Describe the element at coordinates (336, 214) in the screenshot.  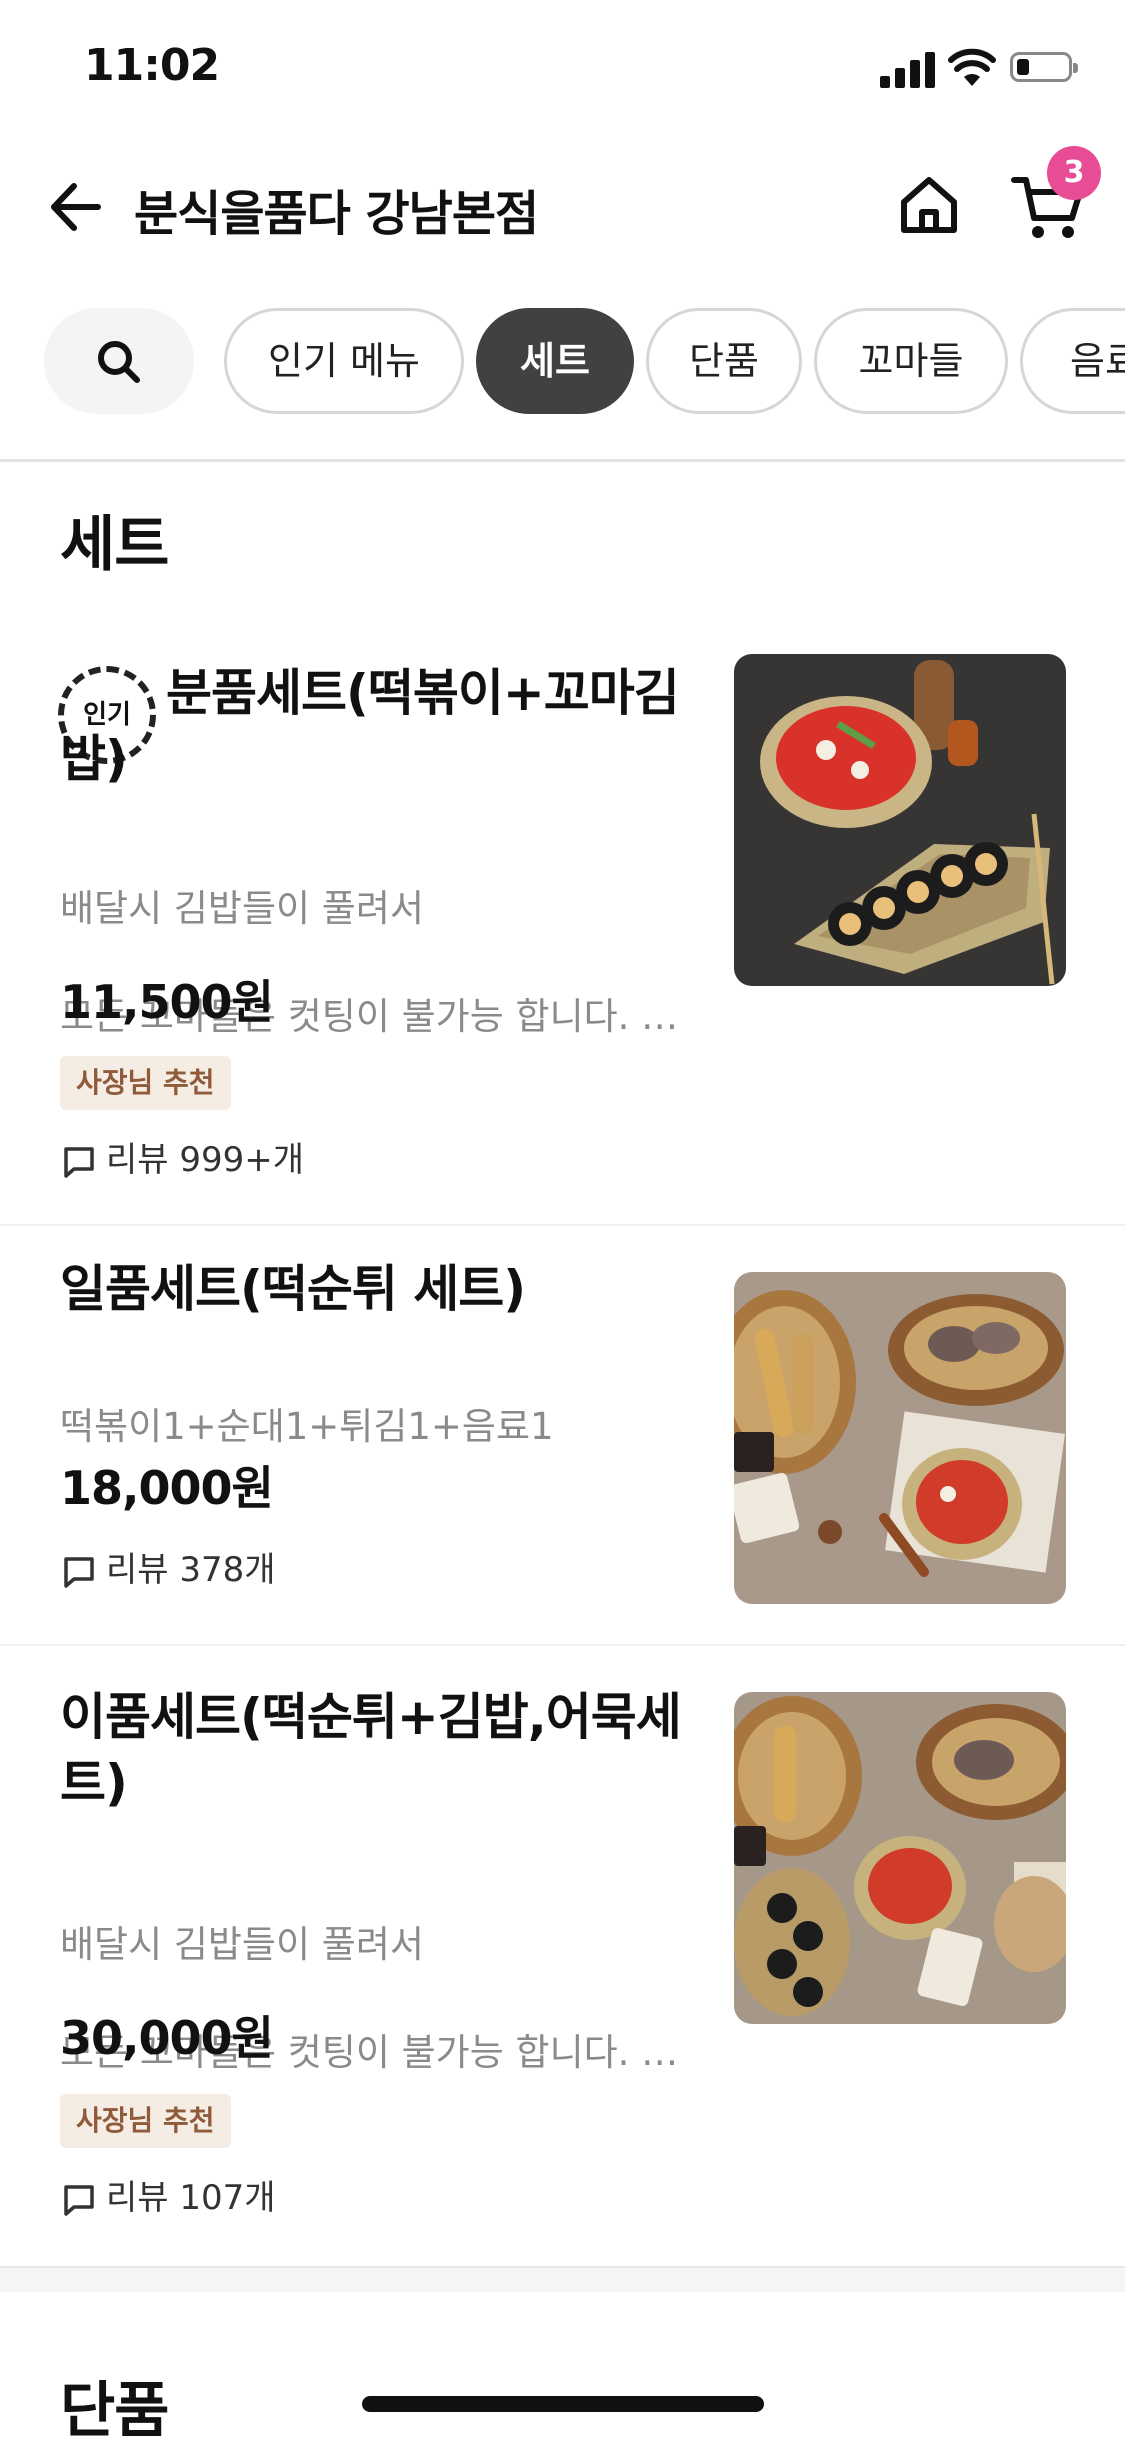
I see `store-title: 분식을품다 강남본점` at that location.